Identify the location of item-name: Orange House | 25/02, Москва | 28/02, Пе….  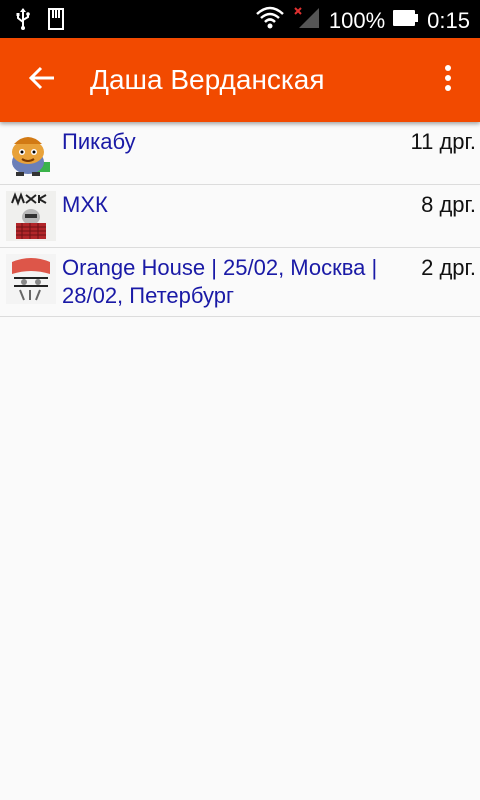
(227, 282).